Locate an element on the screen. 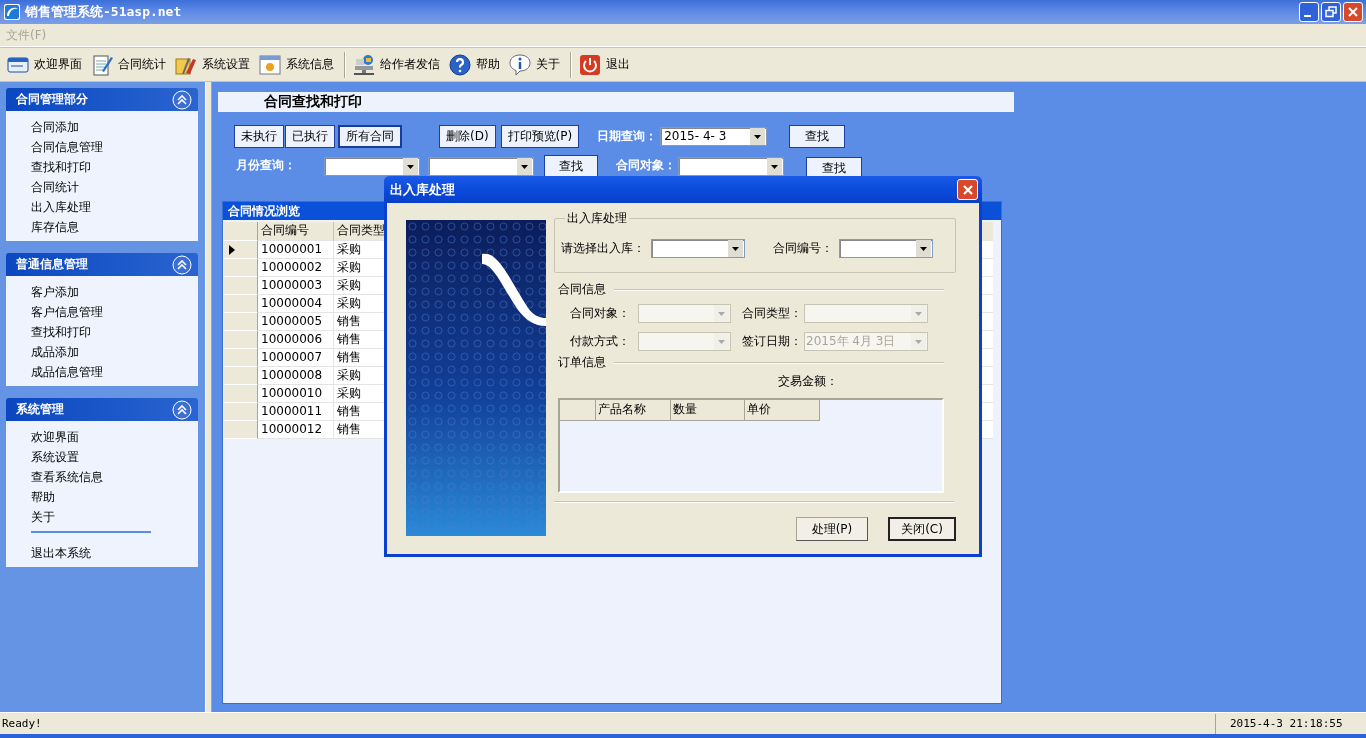 The height and width of the screenshot is (738, 1366). month-query-label: 月份查询： is located at coordinates (266, 165).